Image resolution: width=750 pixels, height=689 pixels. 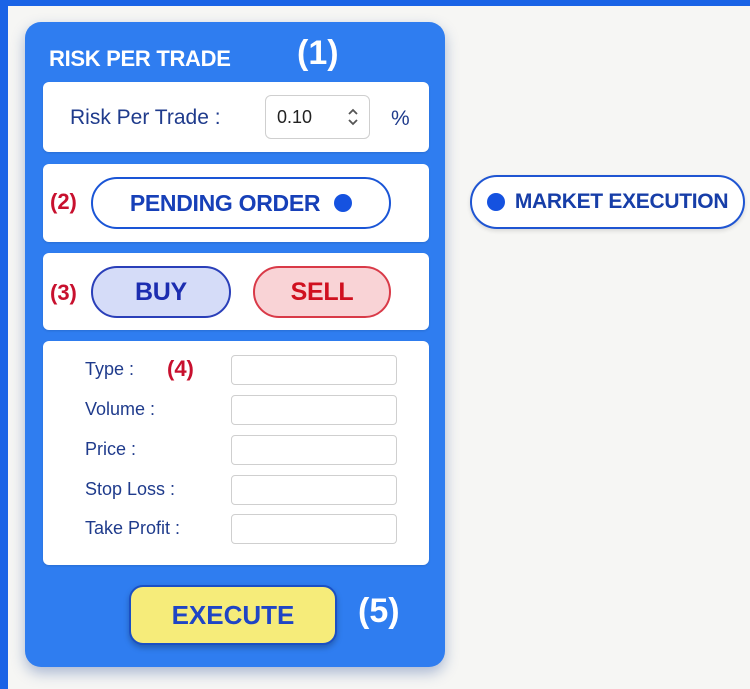 I want to click on risk-value: 0.10, so click(x=295, y=117).